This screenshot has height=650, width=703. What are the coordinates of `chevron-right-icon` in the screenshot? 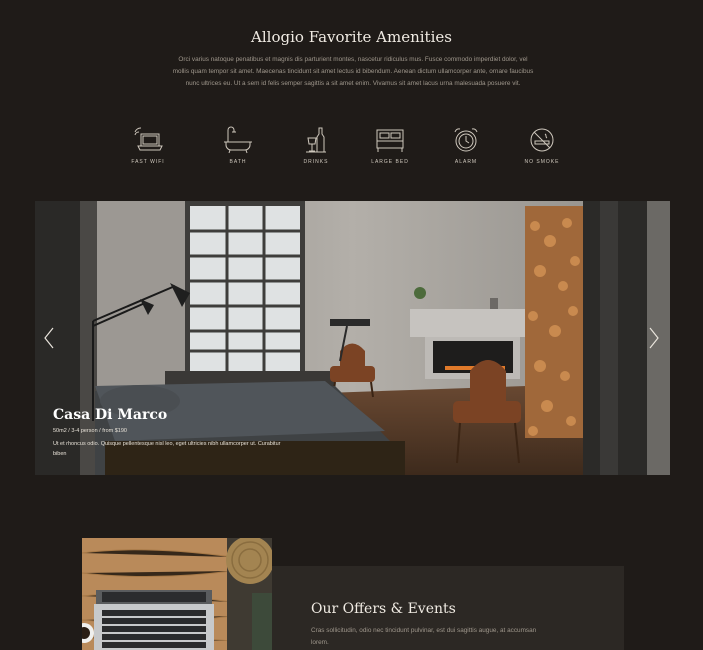 It's located at (654, 338).